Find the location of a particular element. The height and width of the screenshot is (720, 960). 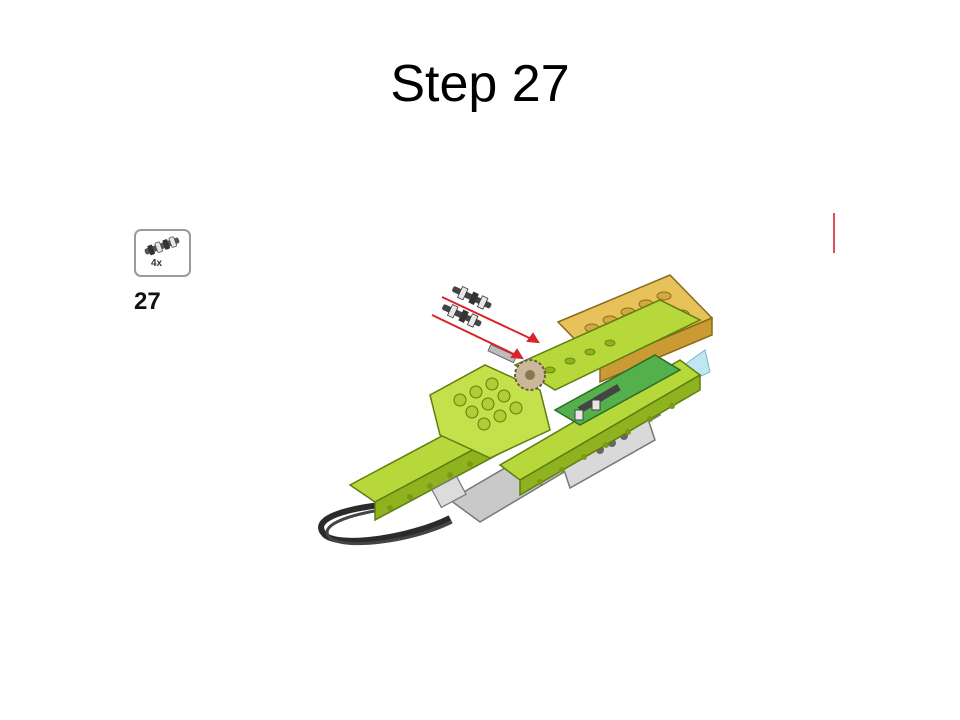

parts-quantity: 4x is located at coordinates (157, 263).